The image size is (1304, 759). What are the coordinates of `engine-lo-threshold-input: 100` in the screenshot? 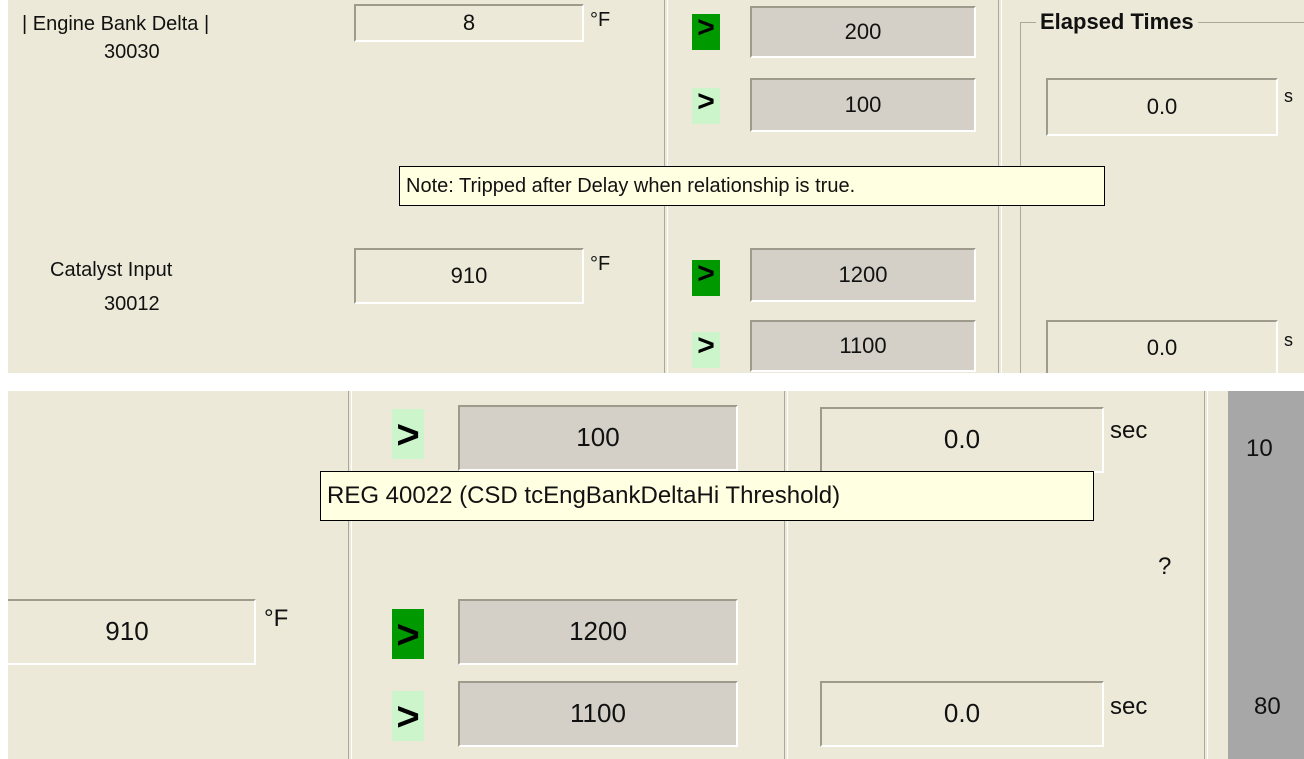 It's located at (863, 105).